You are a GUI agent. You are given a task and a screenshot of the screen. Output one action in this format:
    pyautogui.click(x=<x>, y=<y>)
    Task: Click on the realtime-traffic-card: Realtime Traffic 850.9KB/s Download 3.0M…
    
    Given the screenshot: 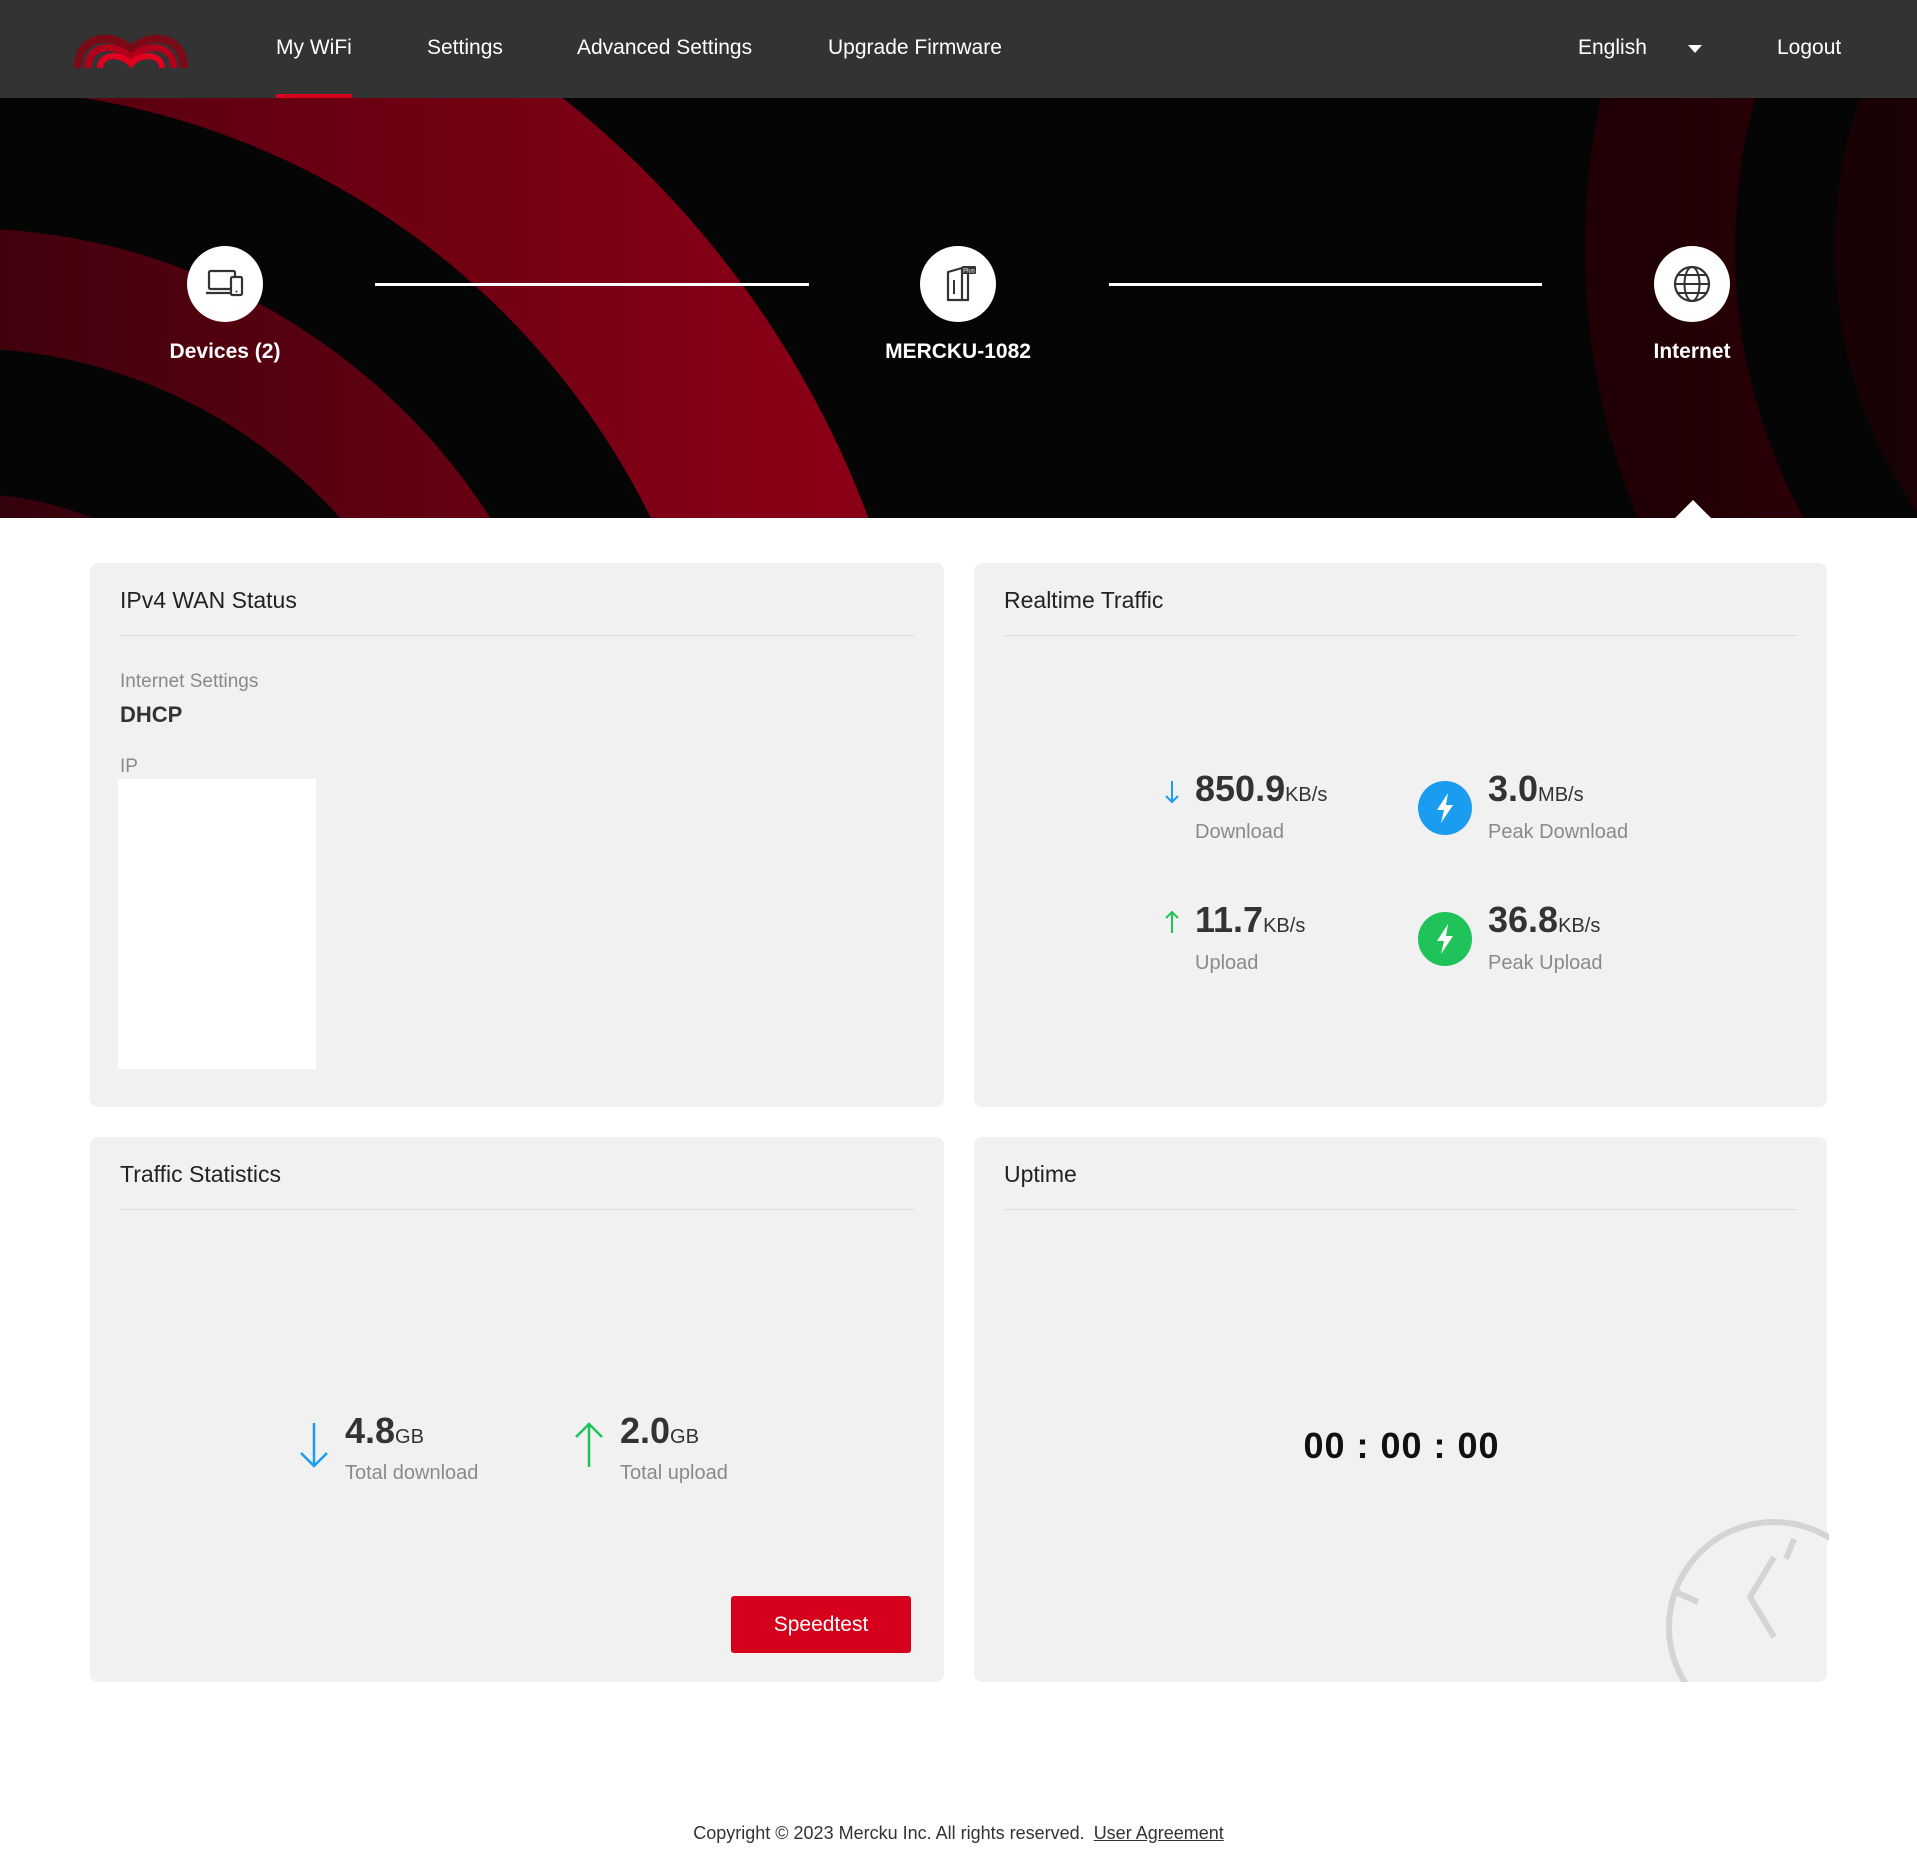 What is the action you would take?
    pyautogui.click(x=1400, y=835)
    